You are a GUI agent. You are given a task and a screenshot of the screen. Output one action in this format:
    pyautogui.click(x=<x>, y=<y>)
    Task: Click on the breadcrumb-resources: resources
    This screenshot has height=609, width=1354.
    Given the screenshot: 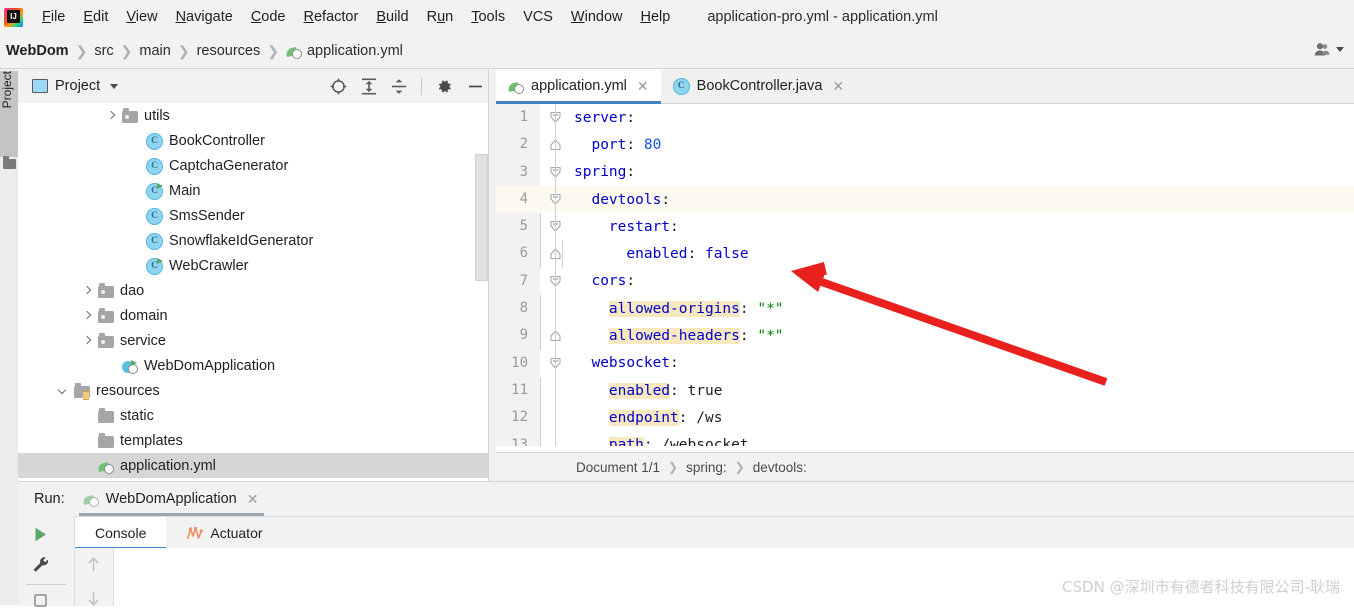 What is the action you would take?
    pyautogui.click(x=229, y=51)
    